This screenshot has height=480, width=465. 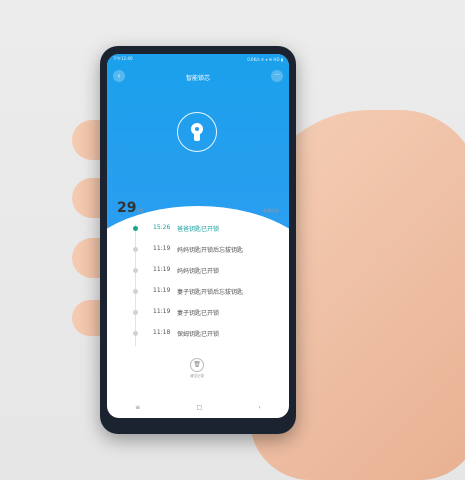 I want to click on system-navbar: ≡ □ ‹, so click(x=198, y=407).